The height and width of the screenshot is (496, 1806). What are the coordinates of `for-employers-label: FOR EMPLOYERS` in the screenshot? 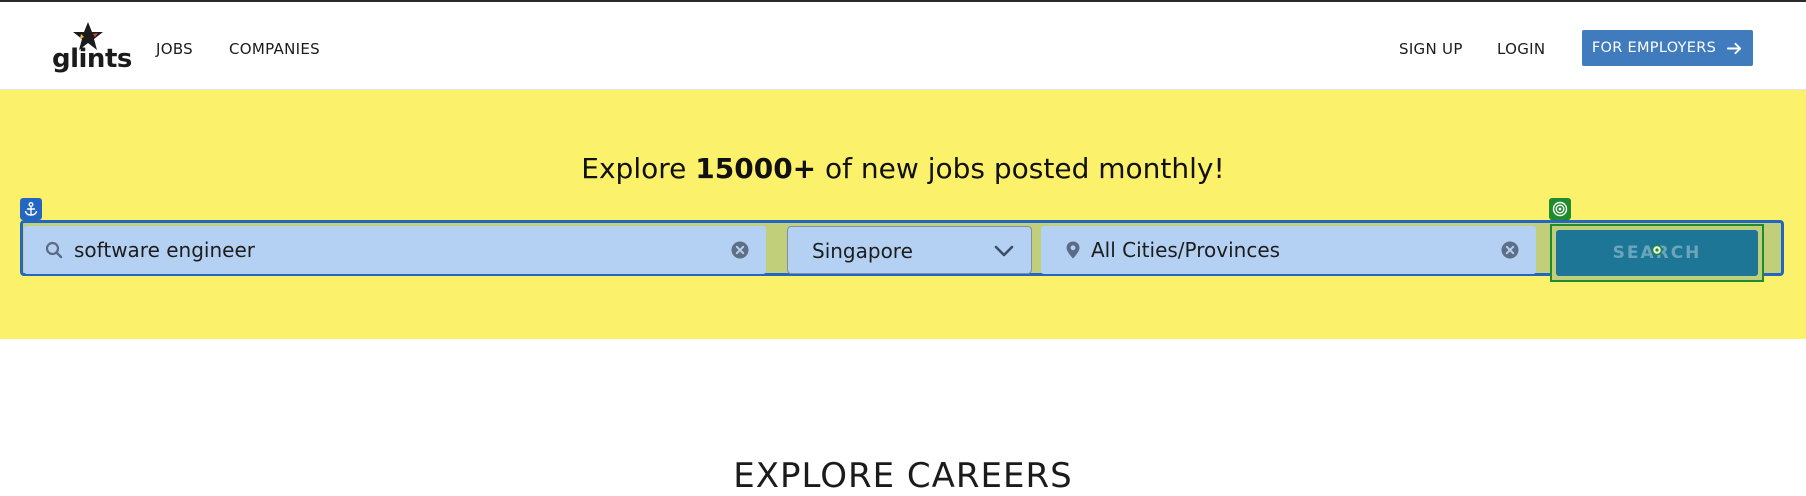 It's located at (1654, 48).